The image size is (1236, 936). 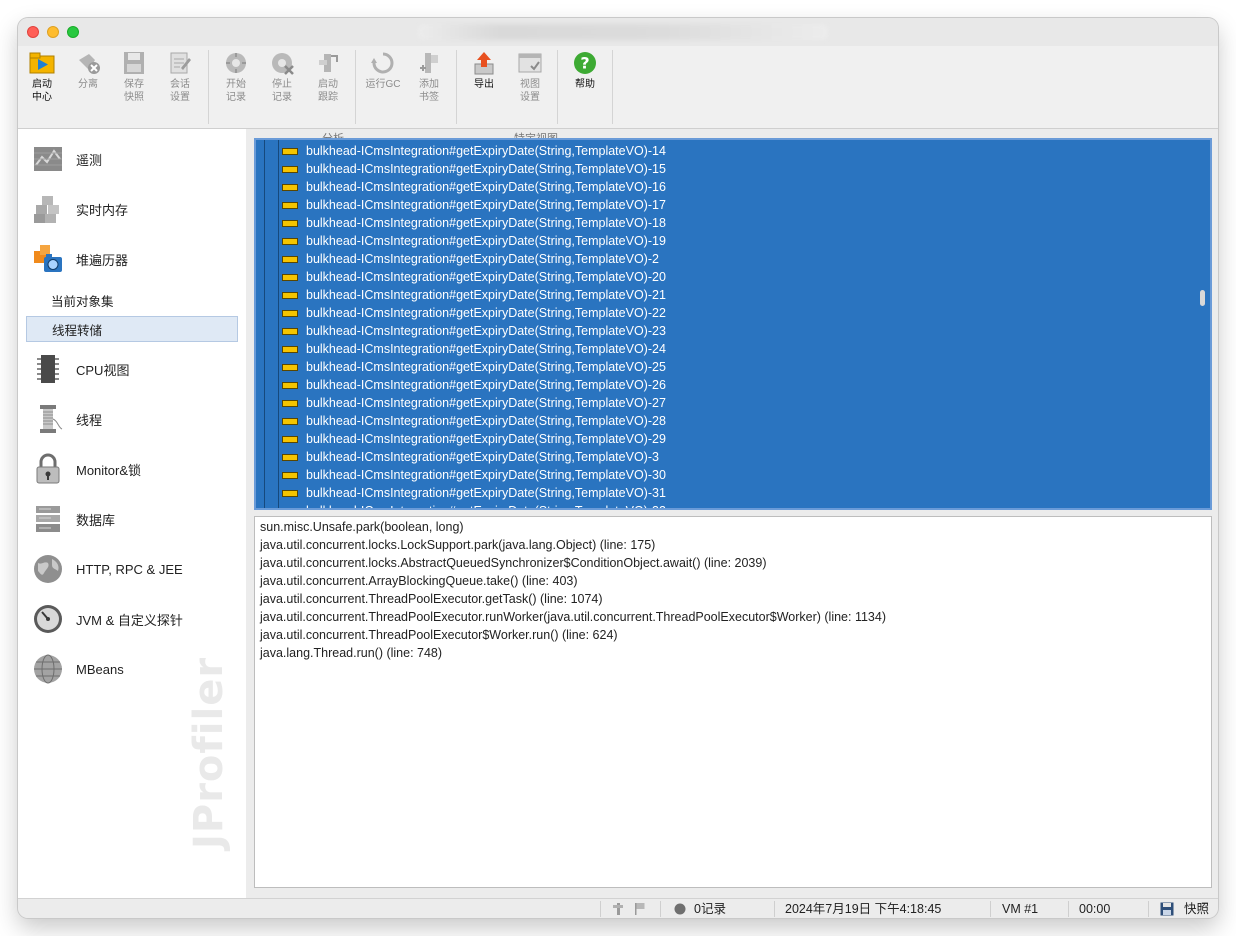 What do you see at coordinates (282, 77) in the screenshot?
I see `stop-recording-button: 停止 记录` at bounding box center [282, 77].